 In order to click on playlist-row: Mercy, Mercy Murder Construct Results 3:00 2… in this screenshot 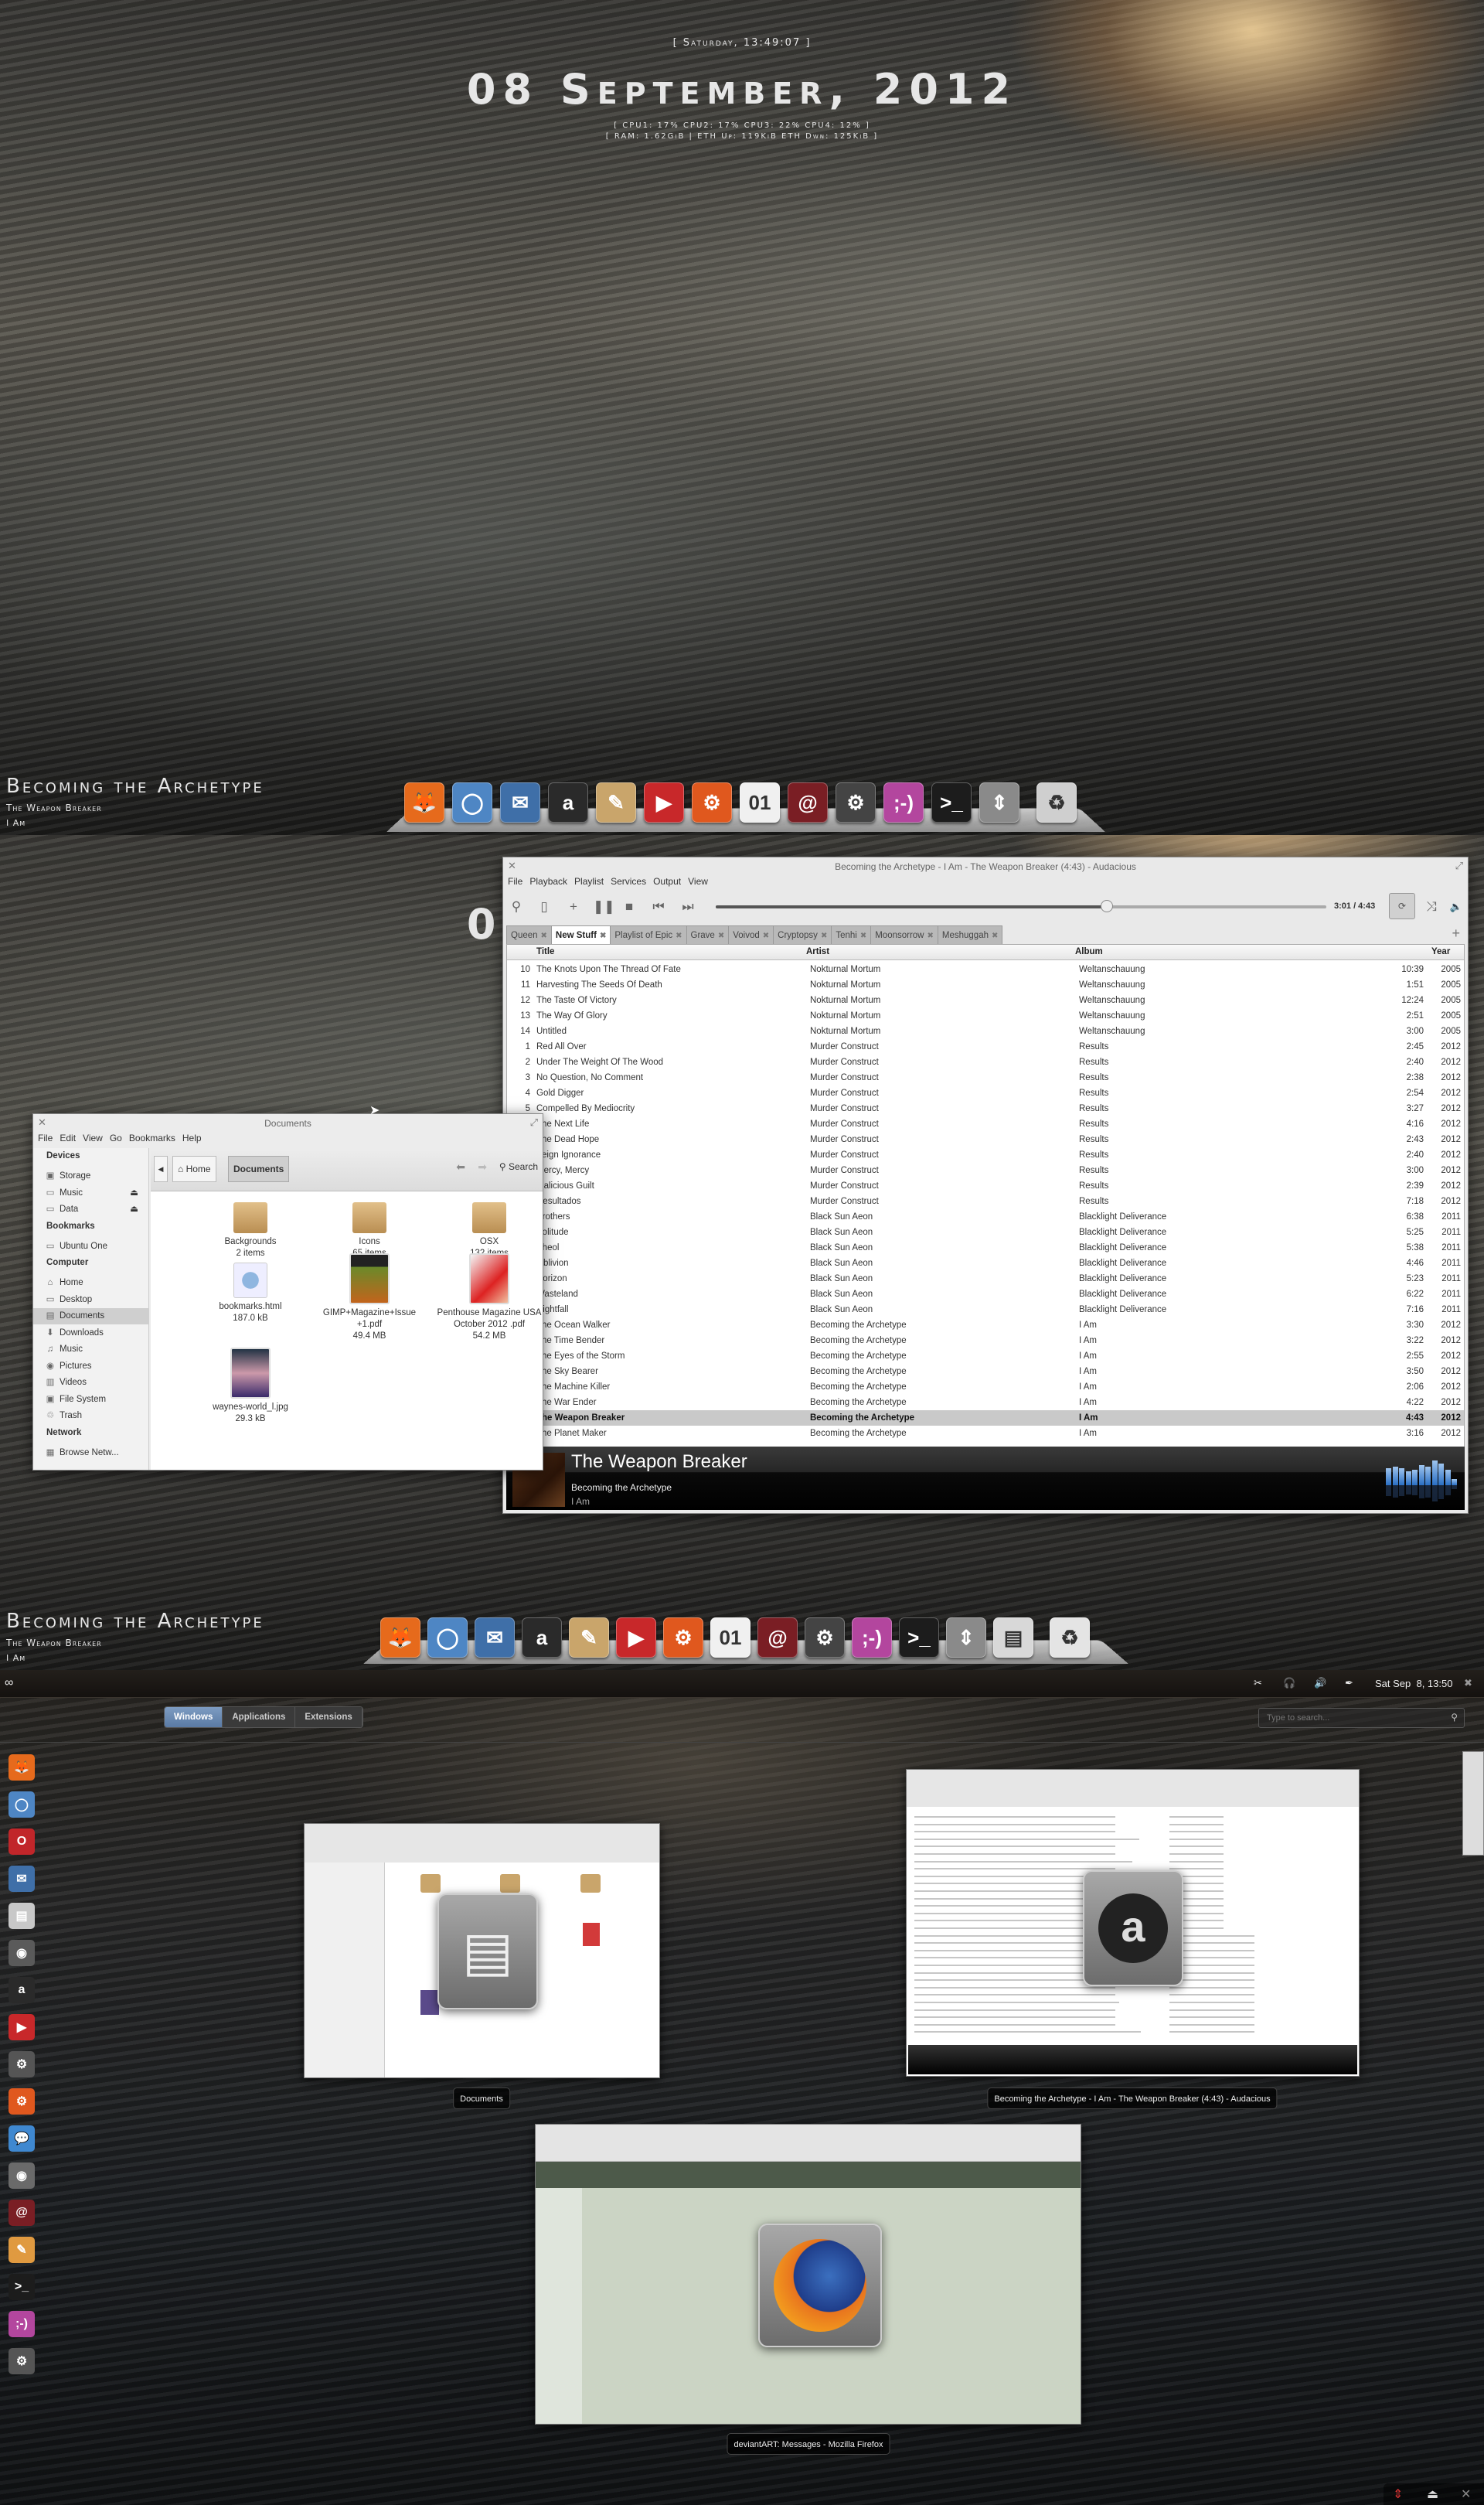, I will do `click(985, 1170)`.